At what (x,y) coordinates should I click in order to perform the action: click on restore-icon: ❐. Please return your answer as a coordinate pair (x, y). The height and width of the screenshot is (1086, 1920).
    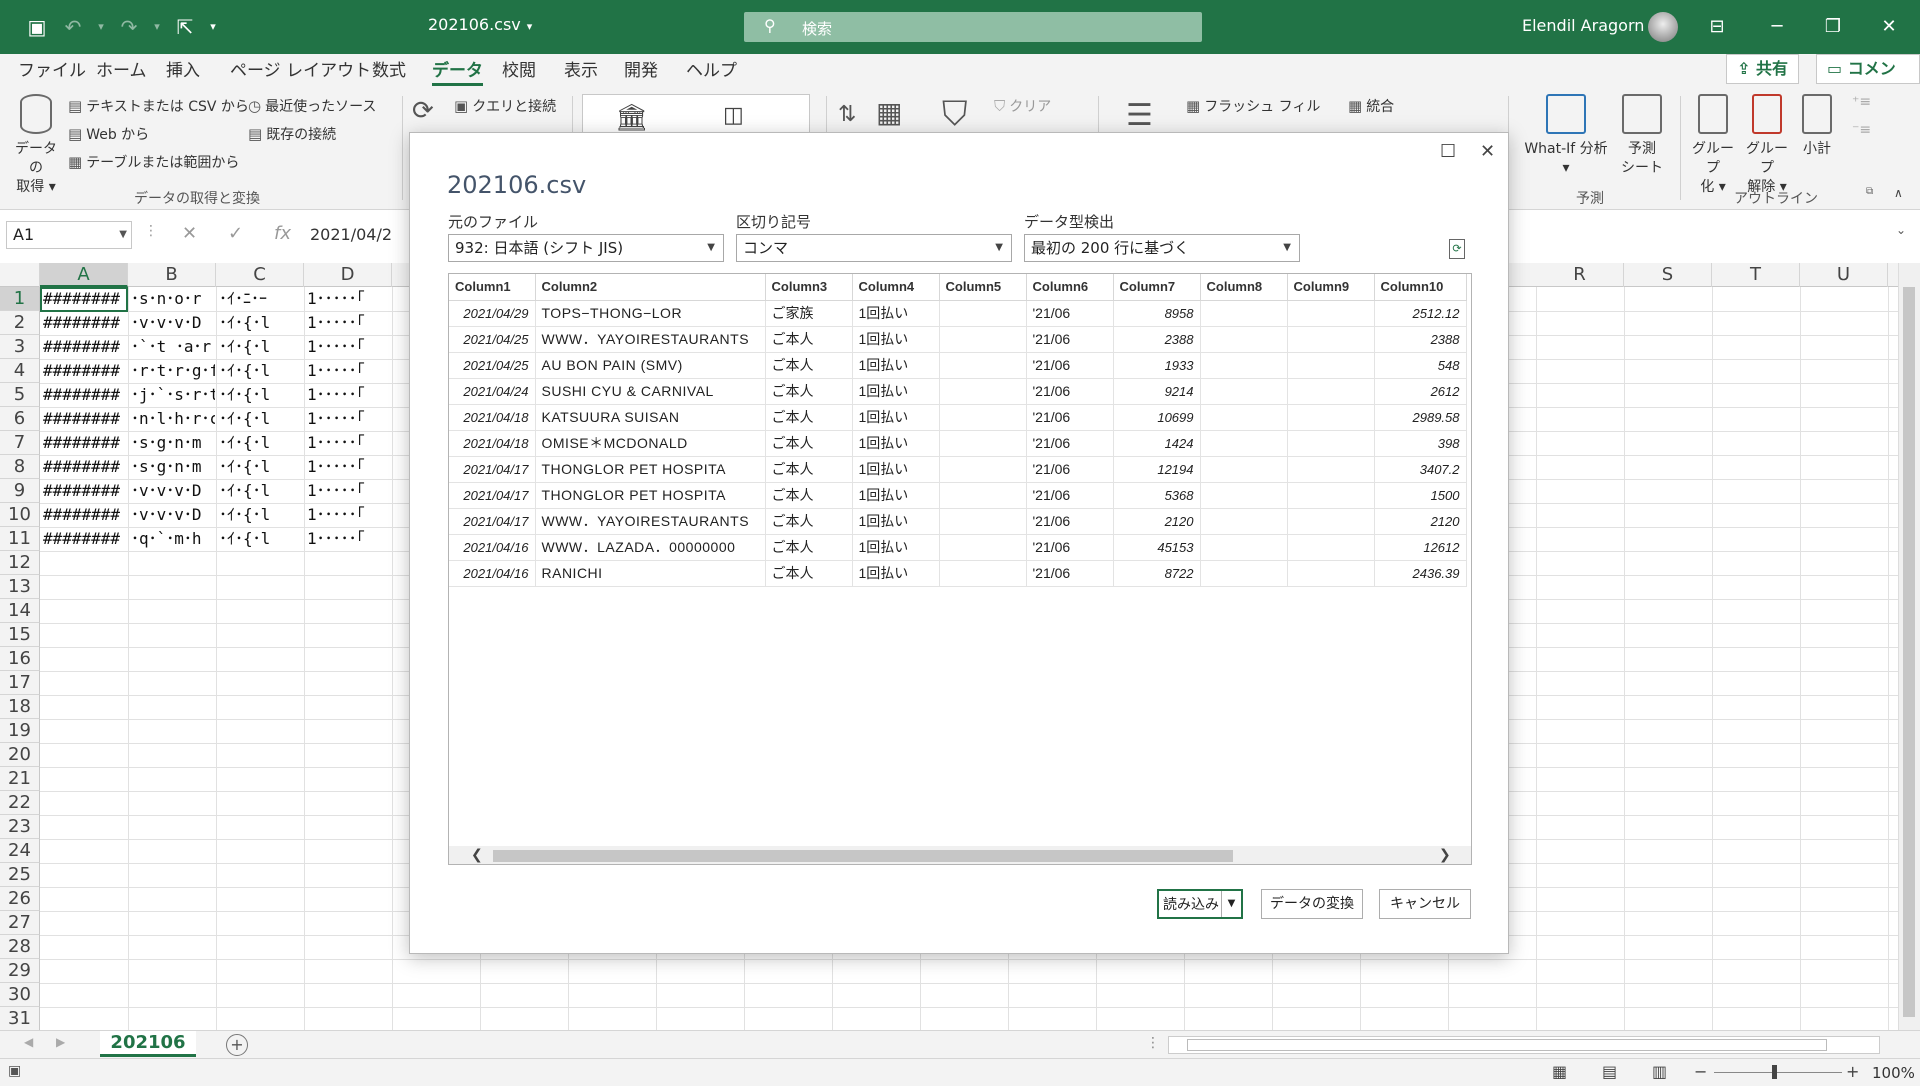
    Looking at the image, I should click on (1833, 27).